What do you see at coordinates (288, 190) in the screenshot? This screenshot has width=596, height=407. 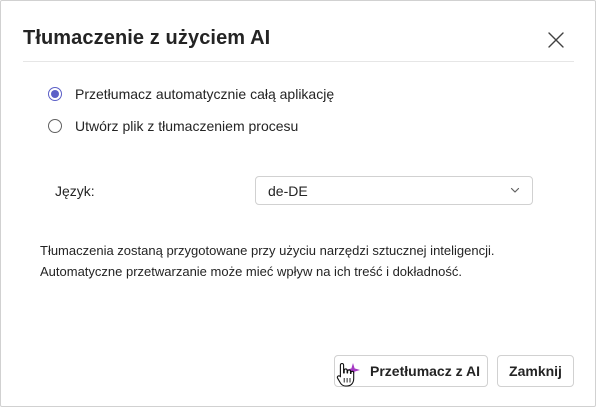 I see `language-select-value: de-DE` at bounding box center [288, 190].